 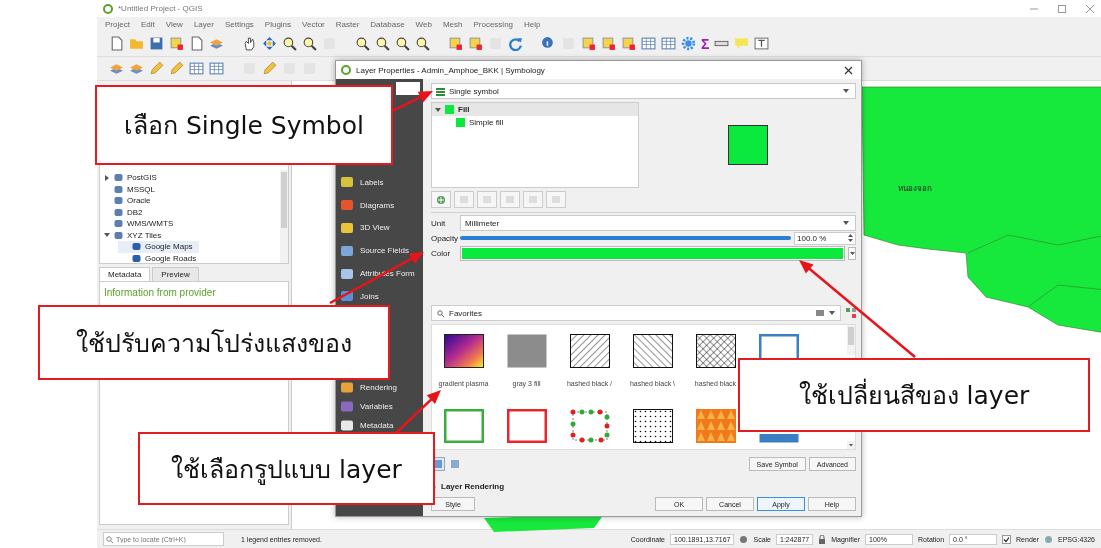 What do you see at coordinates (915, 189) in the screenshot?
I see `map-label: หนองจอก` at bounding box center [915, 189].